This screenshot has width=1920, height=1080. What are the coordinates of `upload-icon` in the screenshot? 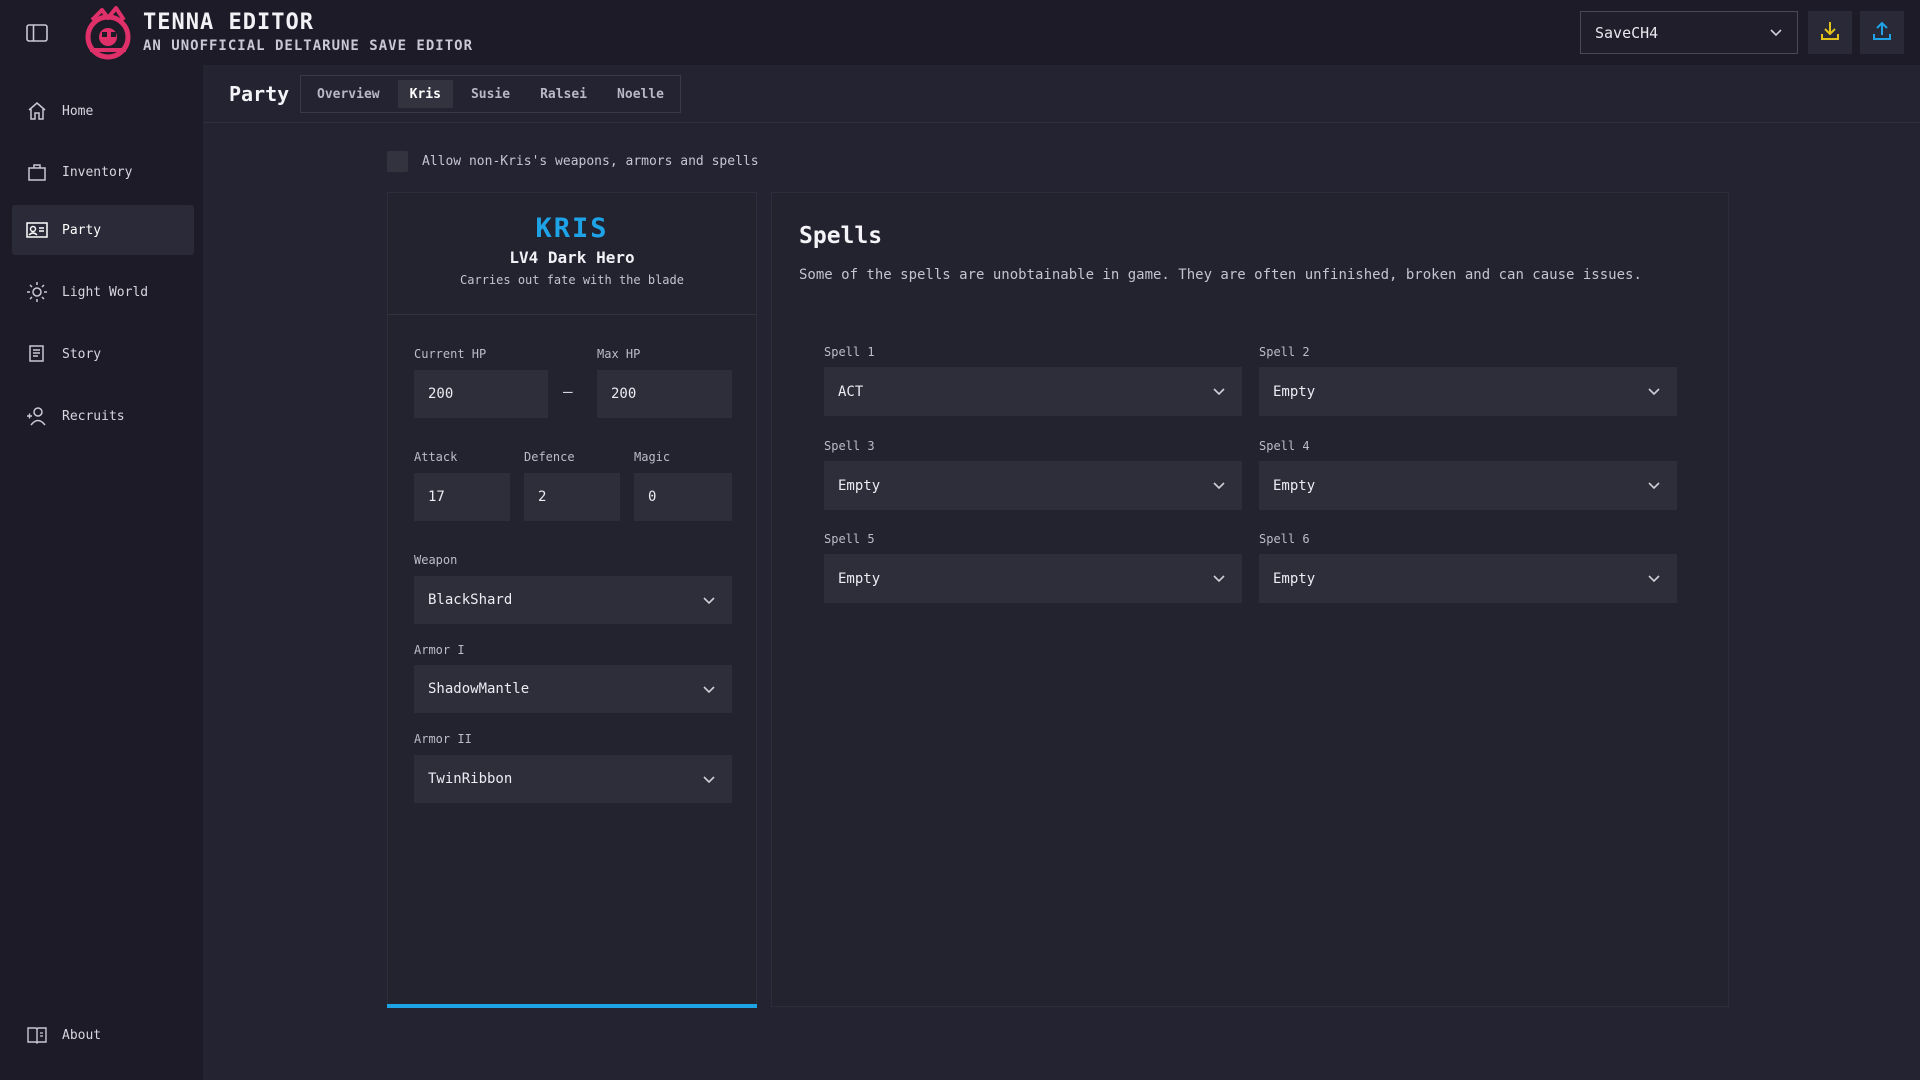 It's located at (1882, 33).